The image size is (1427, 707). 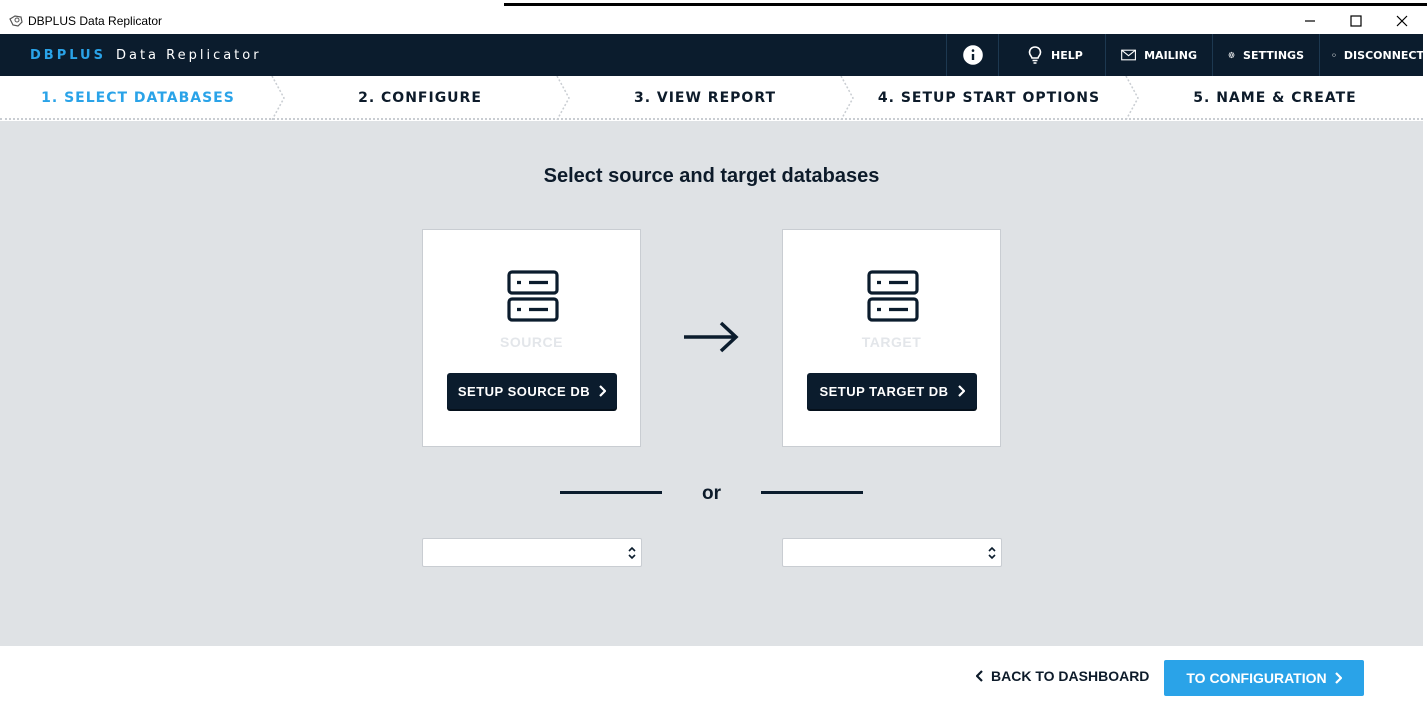 What do you see at coordinates (1425, 370) in the screenshot?
I see `window-border` at bounding box center [1425, 370].